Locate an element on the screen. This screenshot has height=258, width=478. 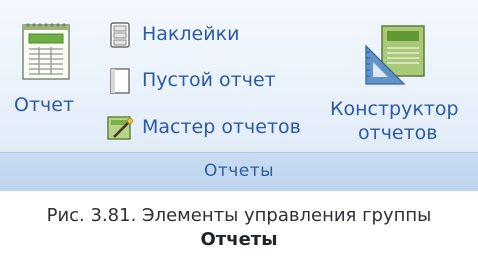
group-label: Отчеты is located at coordinates (239, 171).